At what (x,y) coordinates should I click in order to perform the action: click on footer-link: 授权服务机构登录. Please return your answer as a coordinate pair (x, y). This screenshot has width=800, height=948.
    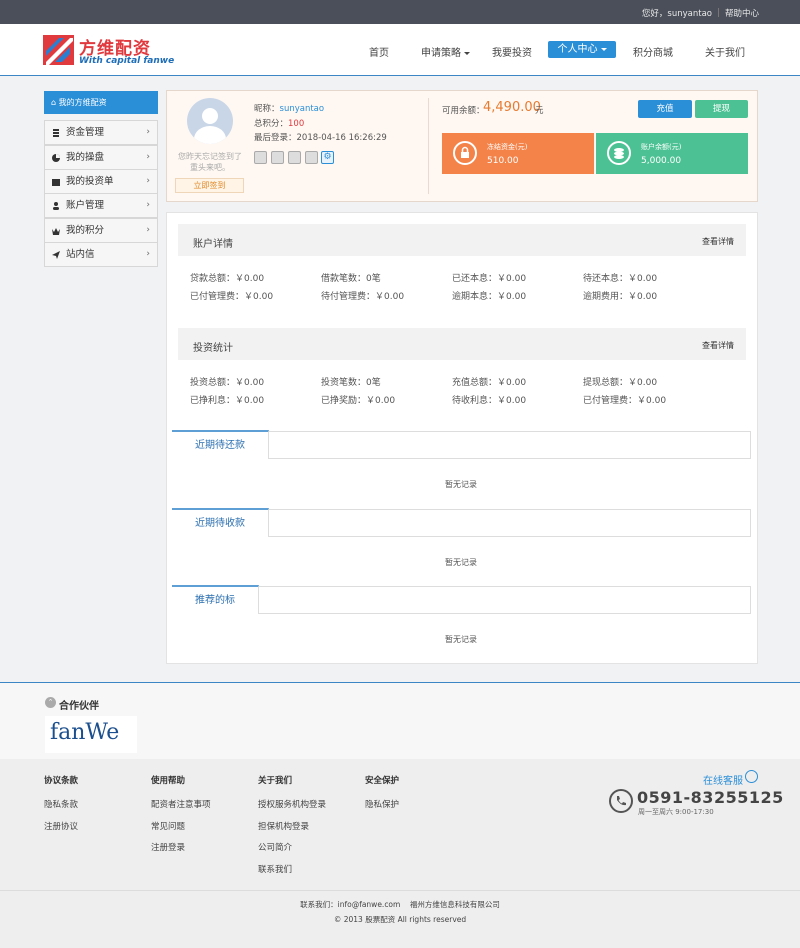
    Looking at the image, I should click on (292, 804).